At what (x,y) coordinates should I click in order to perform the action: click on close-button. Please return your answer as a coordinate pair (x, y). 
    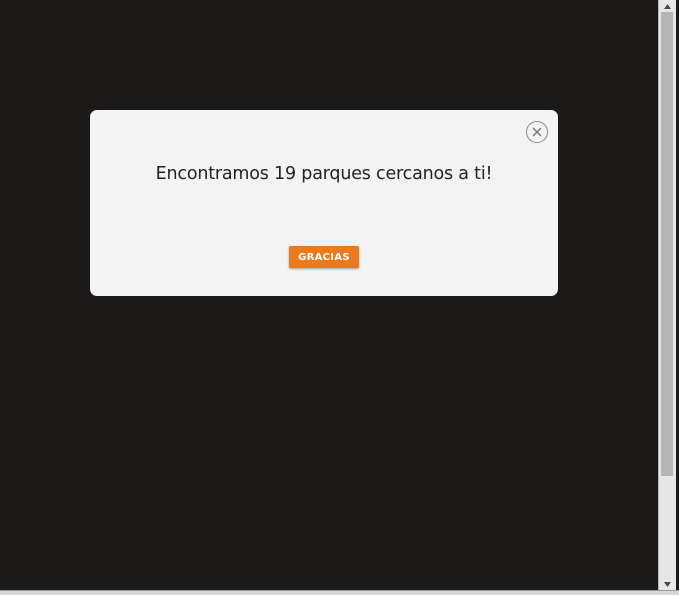
    Looking at the image, I should click on (537, 132).